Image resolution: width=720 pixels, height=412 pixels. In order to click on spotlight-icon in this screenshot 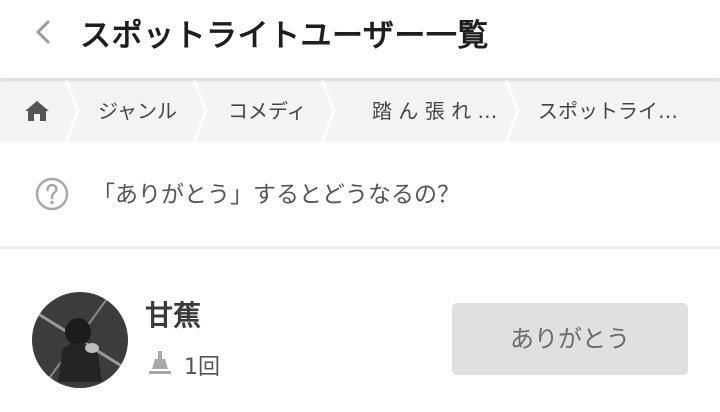, I will do `click(160, 362)`.